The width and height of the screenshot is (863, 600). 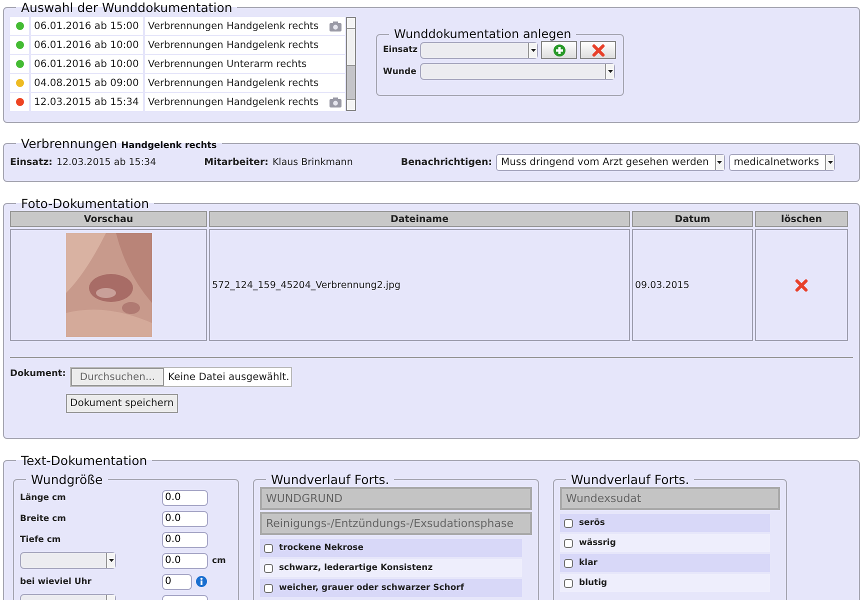 What do you see at coordinates (122, 403) in the screenshot?
I see `save-button: Dokument speichern` at bounding box center [122, 403].